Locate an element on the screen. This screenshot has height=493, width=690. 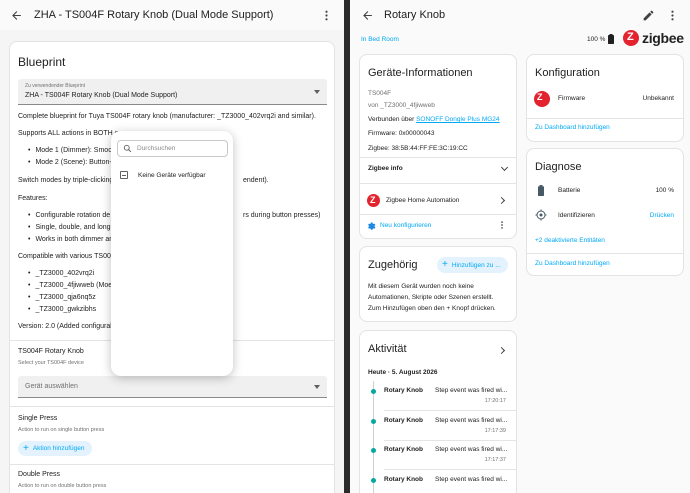
model-item: _TZ3000_4fjiwweb (Moe is located at coordinates (70, 285).